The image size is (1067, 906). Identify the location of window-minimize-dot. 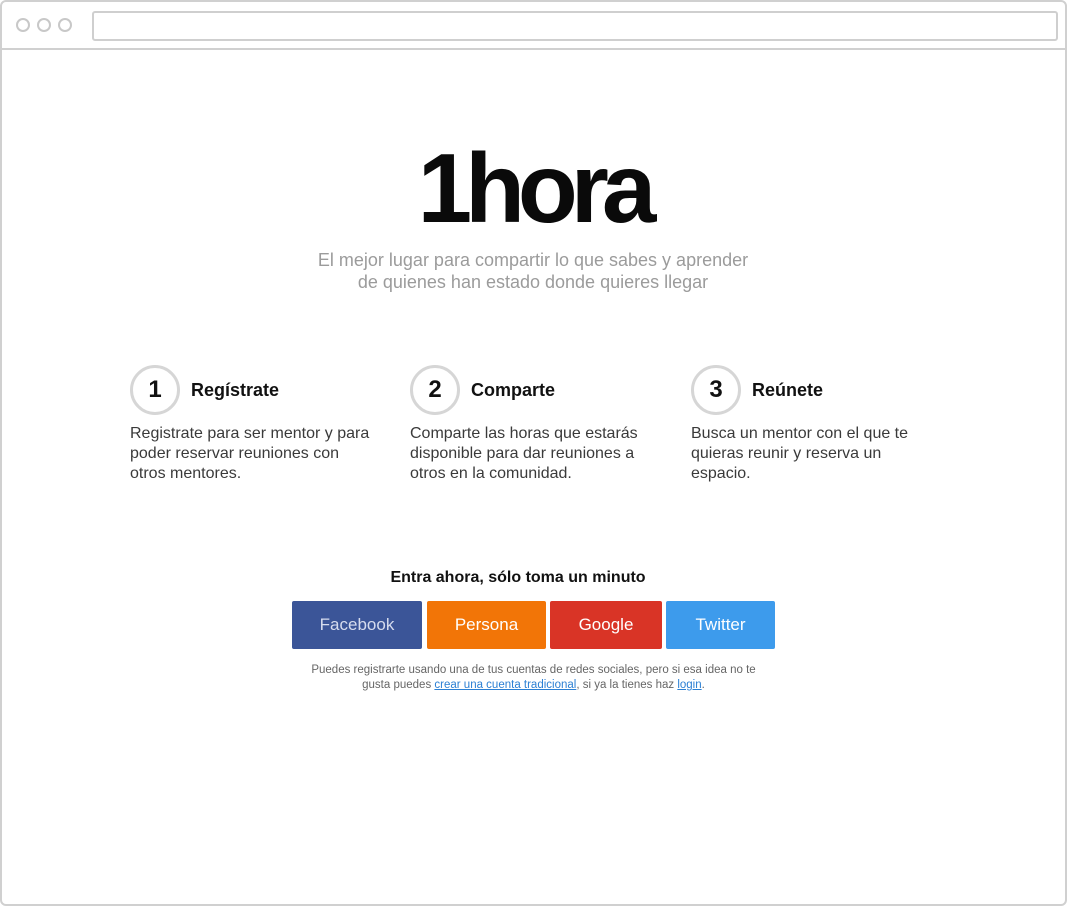
(44, 25).